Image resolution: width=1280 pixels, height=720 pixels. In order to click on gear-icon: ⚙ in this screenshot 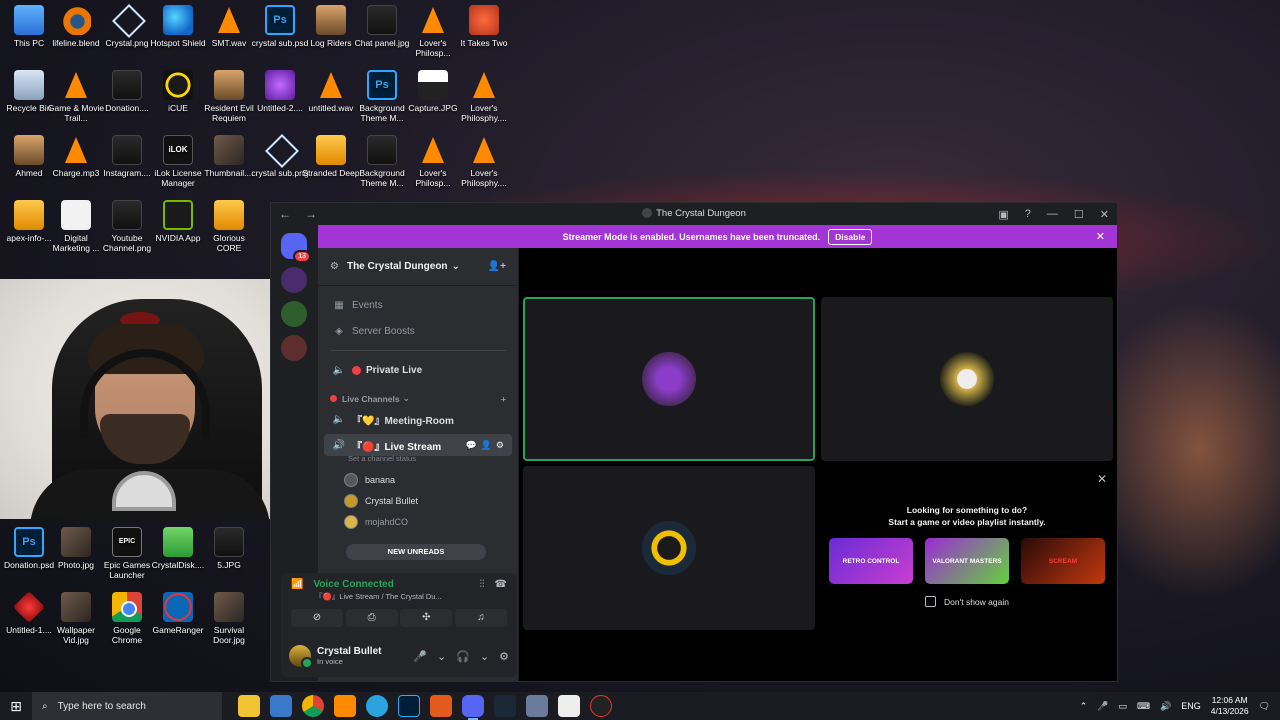, I will do `click(500, 445)`.